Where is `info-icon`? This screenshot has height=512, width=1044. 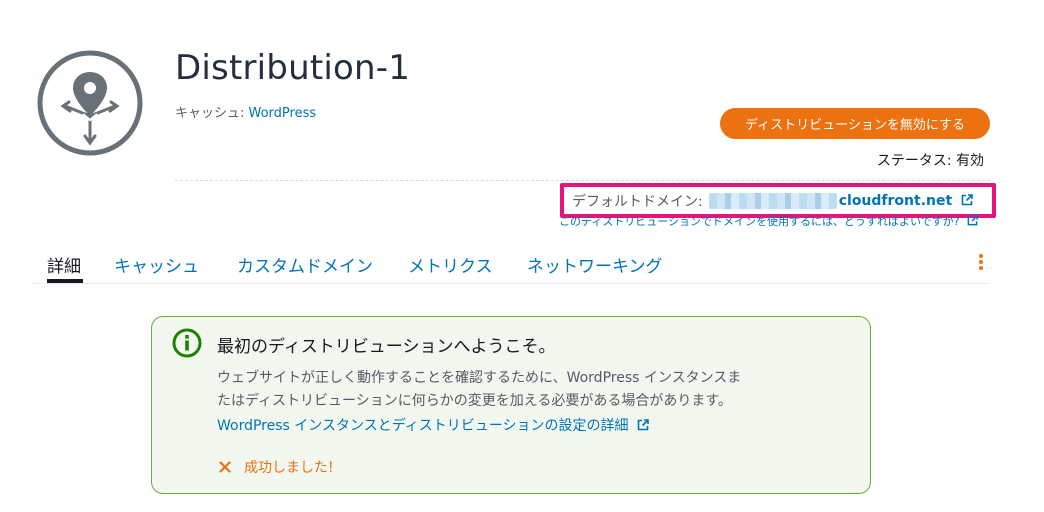 info-icon is located at coordinates (187, 343).